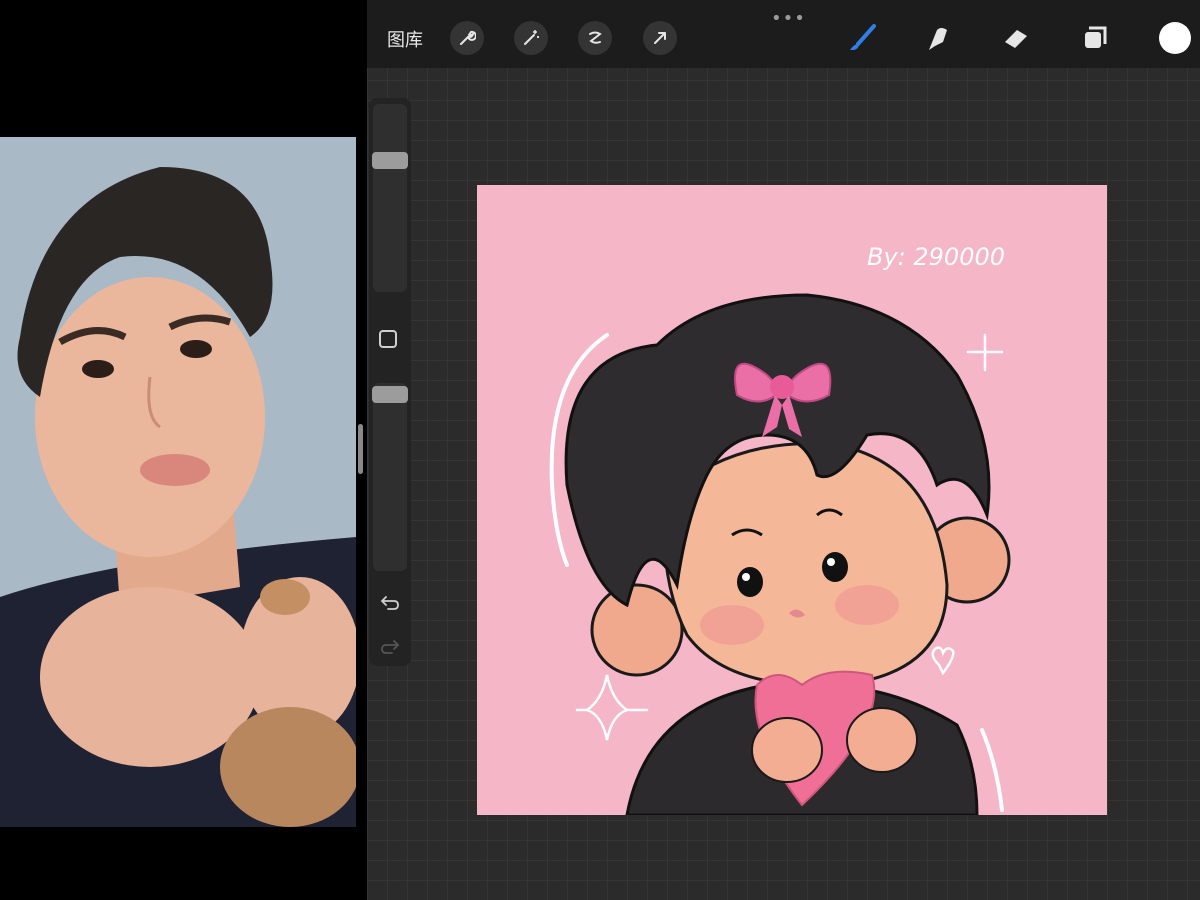 This screenshot has width=1200, height=900. I want to click on artist-signature: By: 290000, so click(937, 267).